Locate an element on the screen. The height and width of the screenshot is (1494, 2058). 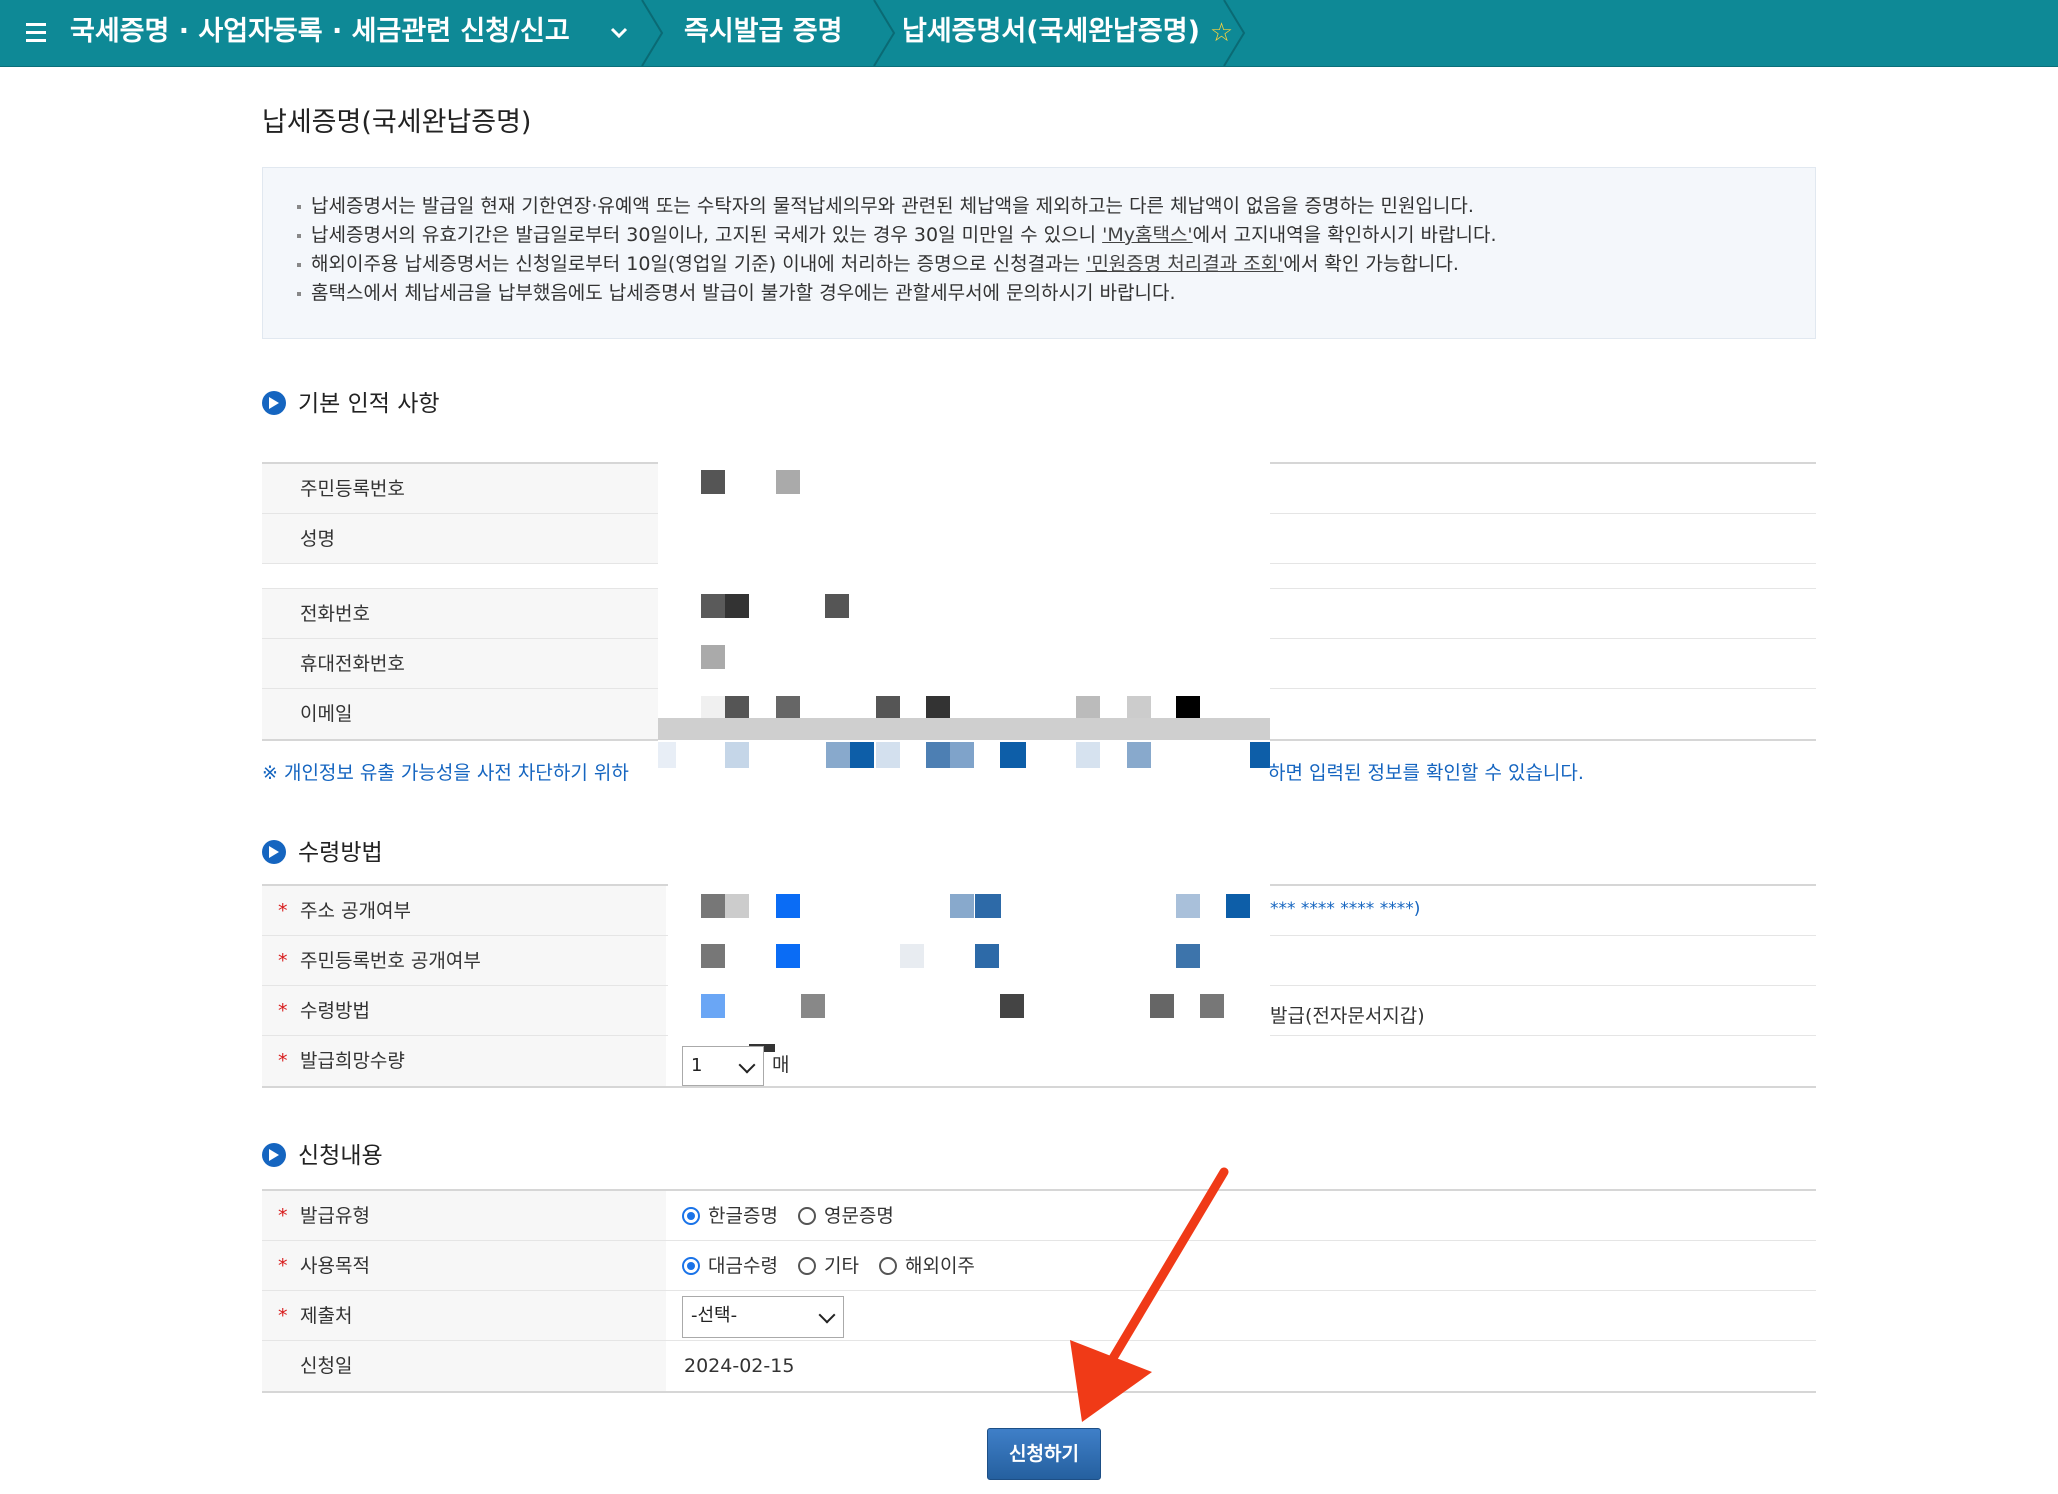
field-label: * 사용목적 is located at coordinates (464, 1265).